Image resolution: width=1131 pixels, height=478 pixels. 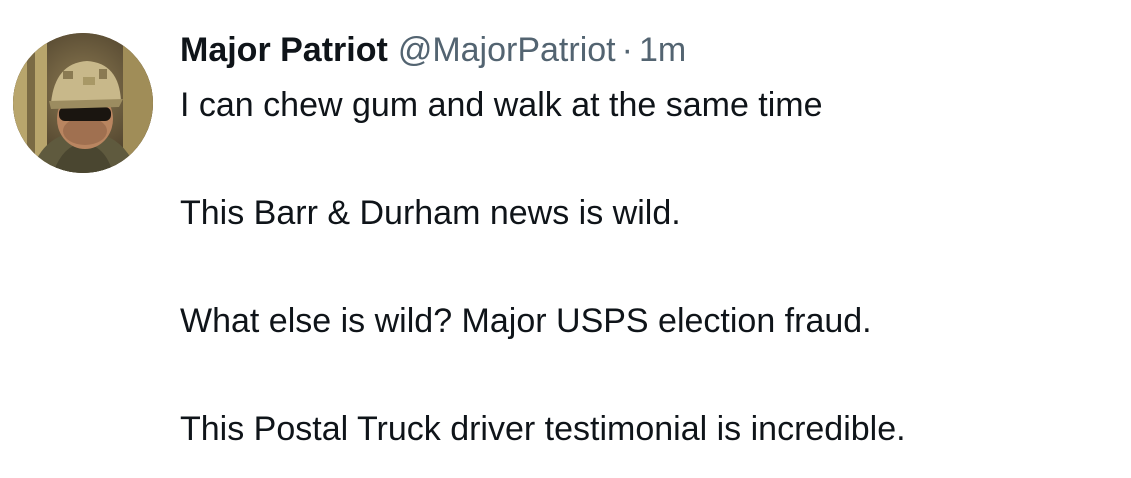 What do you see at coordinates (507, 50) in the screenshot?
I see `author-handle: @MajorPatriot` at bounding box center [507, 50].